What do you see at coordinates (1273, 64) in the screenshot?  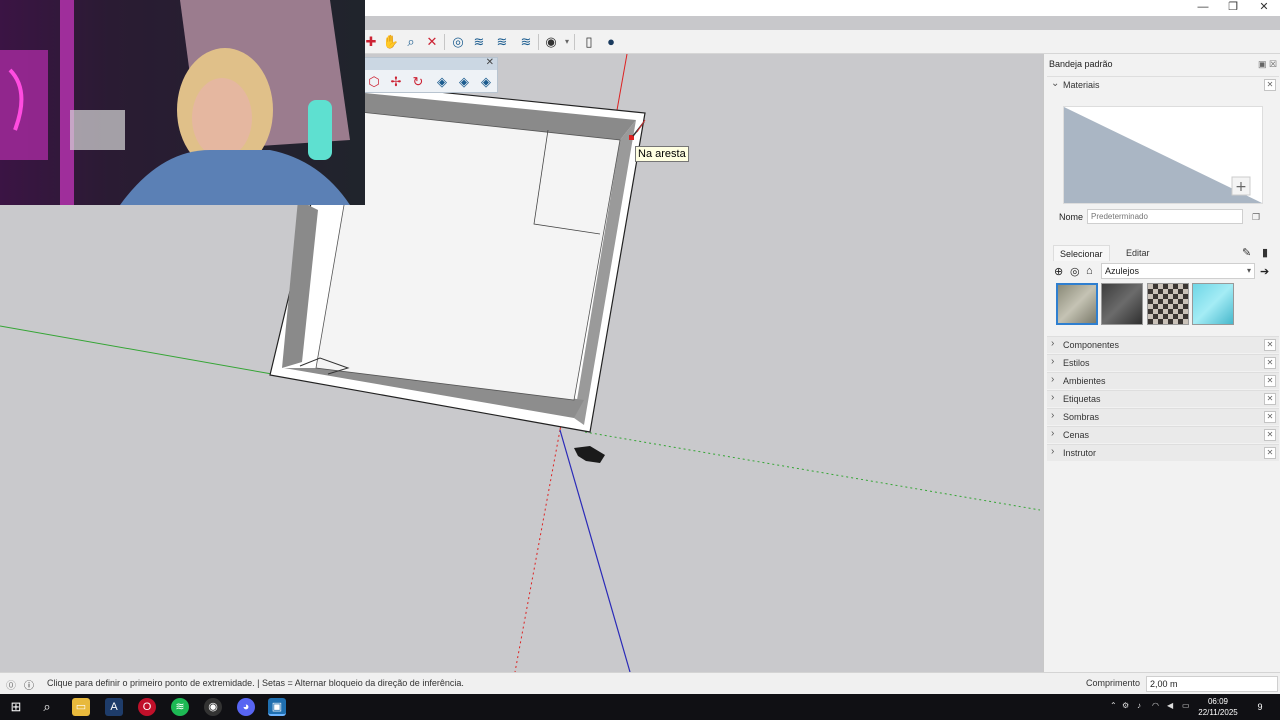 I see `tray-close-icon: ☒` at bounding box center [1273, 64].